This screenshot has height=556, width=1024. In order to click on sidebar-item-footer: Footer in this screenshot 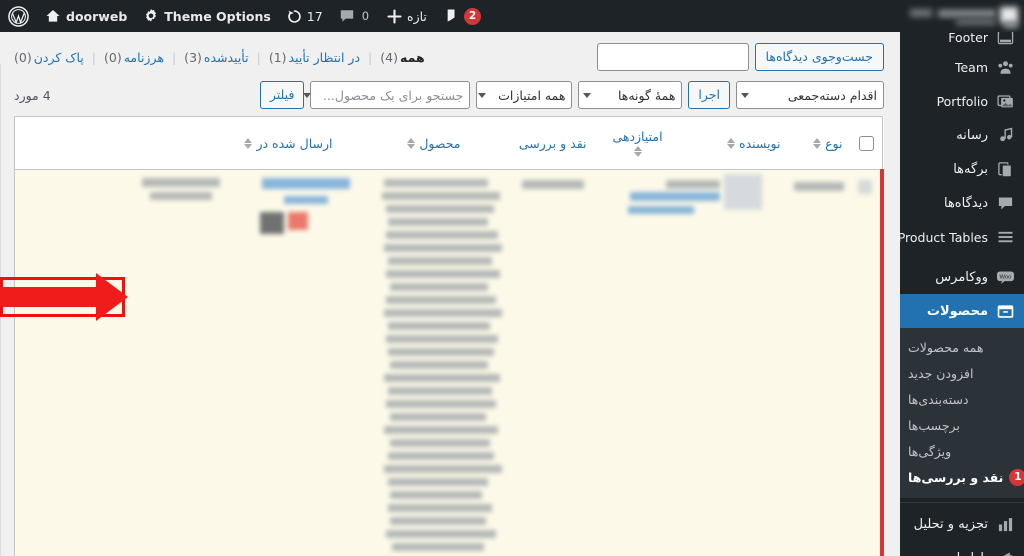, I will do `click(962, 41)`.